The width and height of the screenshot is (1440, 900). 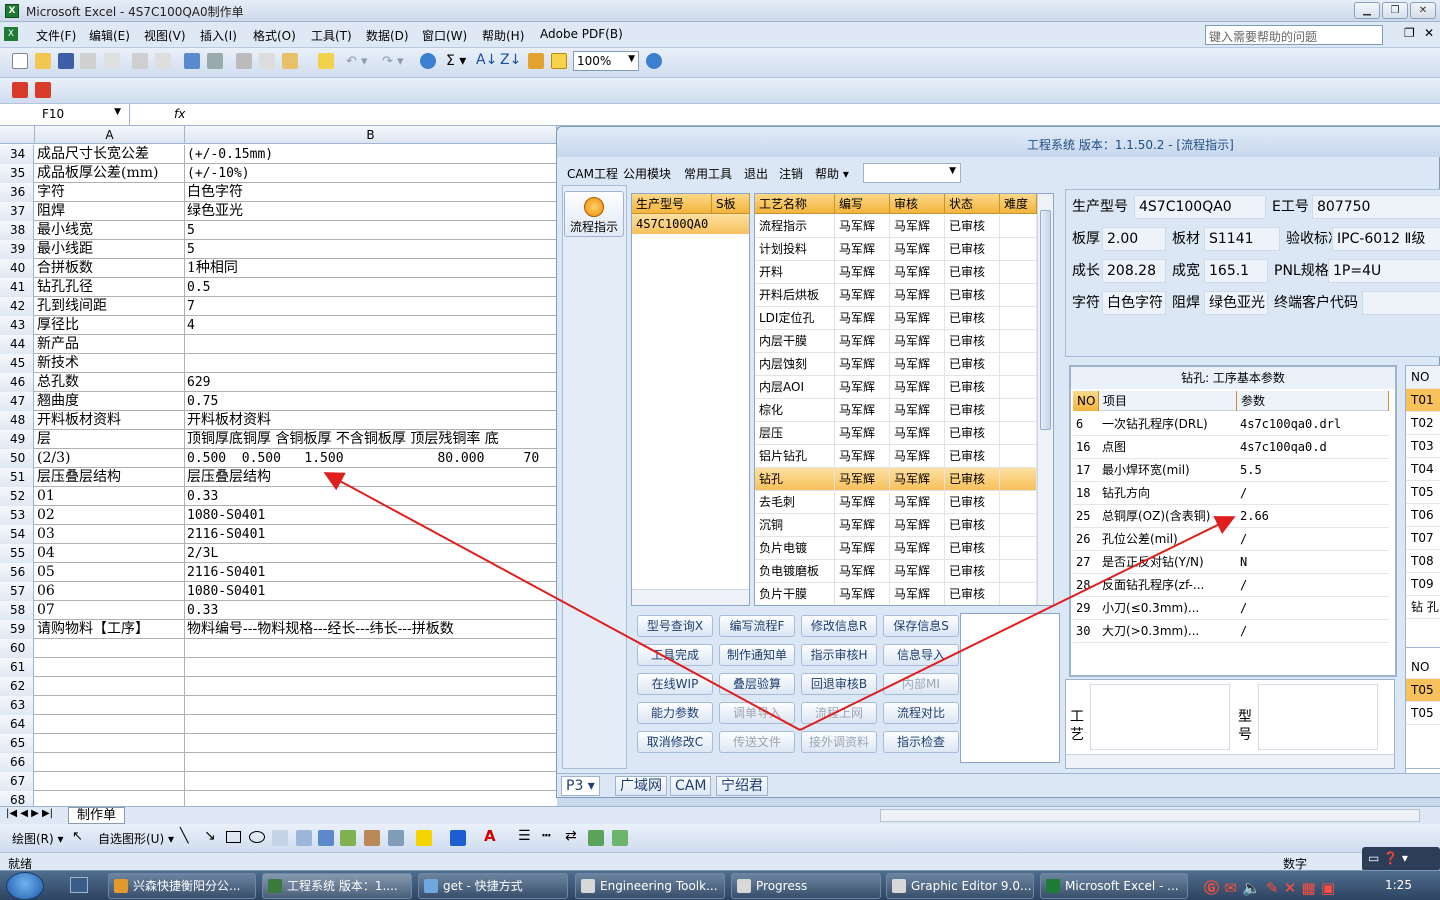 I want to click on row-number: 38, so click(x=17, y=230).